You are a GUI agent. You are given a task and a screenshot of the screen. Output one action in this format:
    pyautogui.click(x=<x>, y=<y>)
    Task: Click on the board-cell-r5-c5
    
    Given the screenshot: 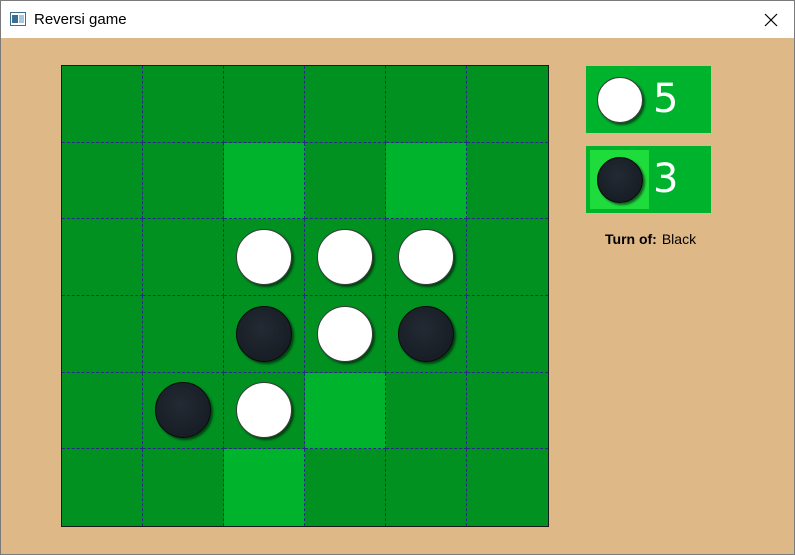 What is the action you would take?
    pyautogui.click(x=507, y=487)
    